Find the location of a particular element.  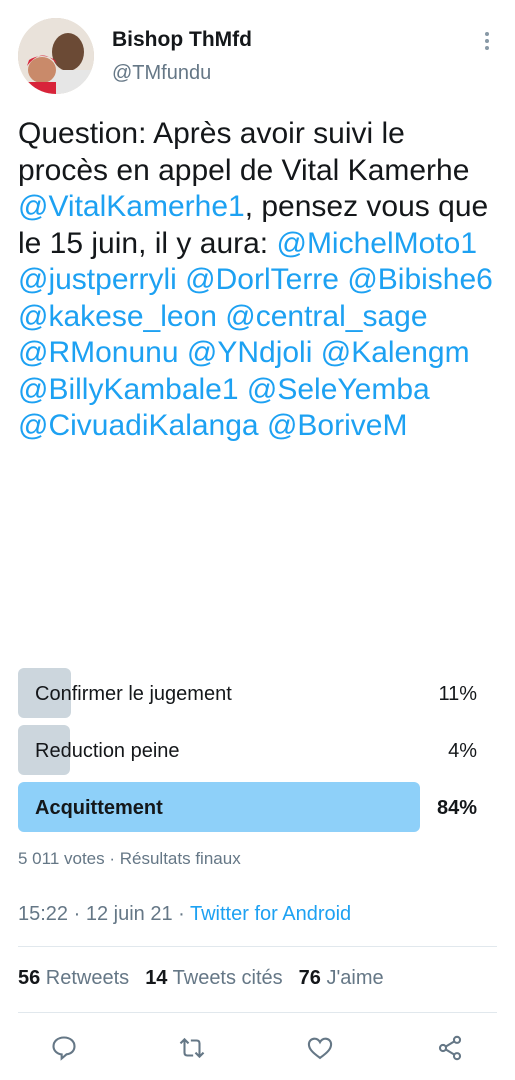

mention-link: @kakese_leon is located at coordinates (117, 316).